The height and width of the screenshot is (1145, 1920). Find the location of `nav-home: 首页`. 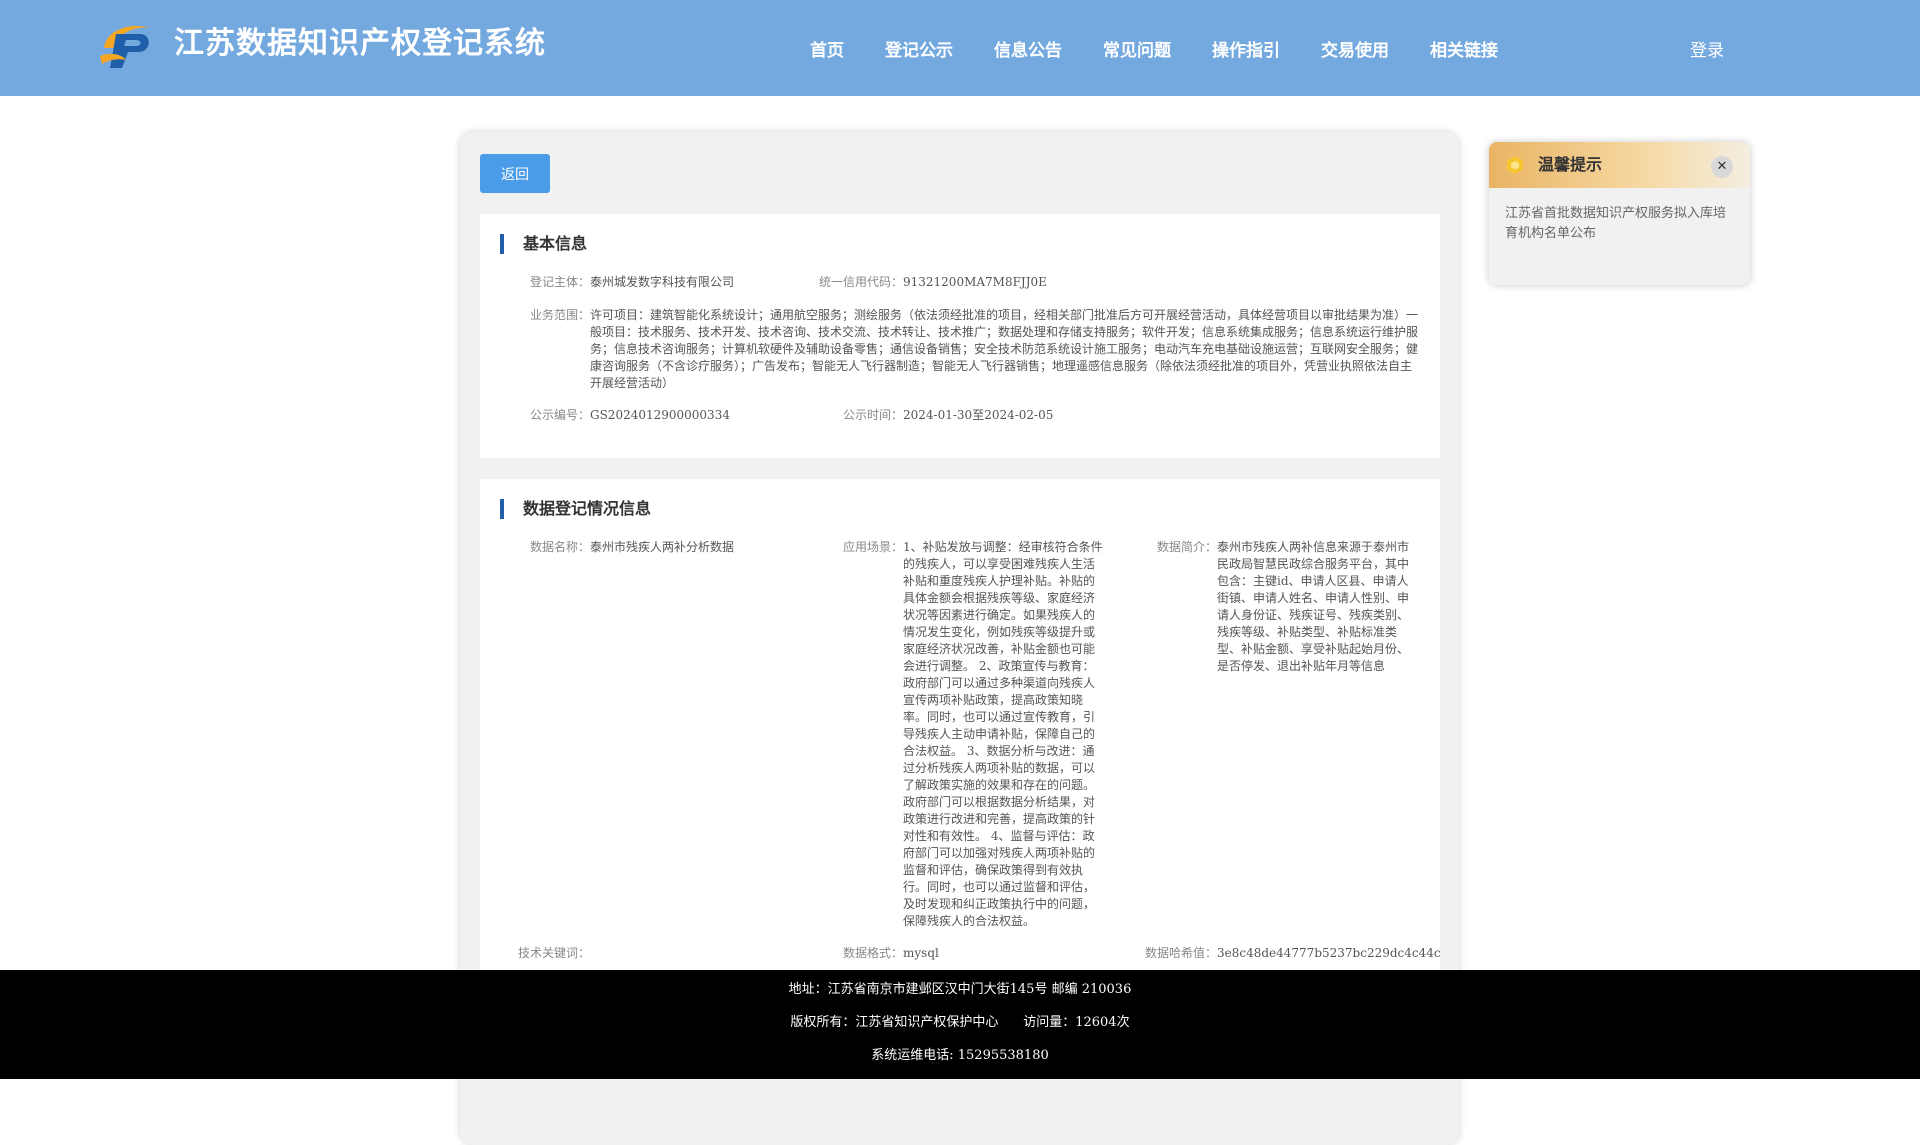

nav-home: 首页 is located at coordinates (827, 48).